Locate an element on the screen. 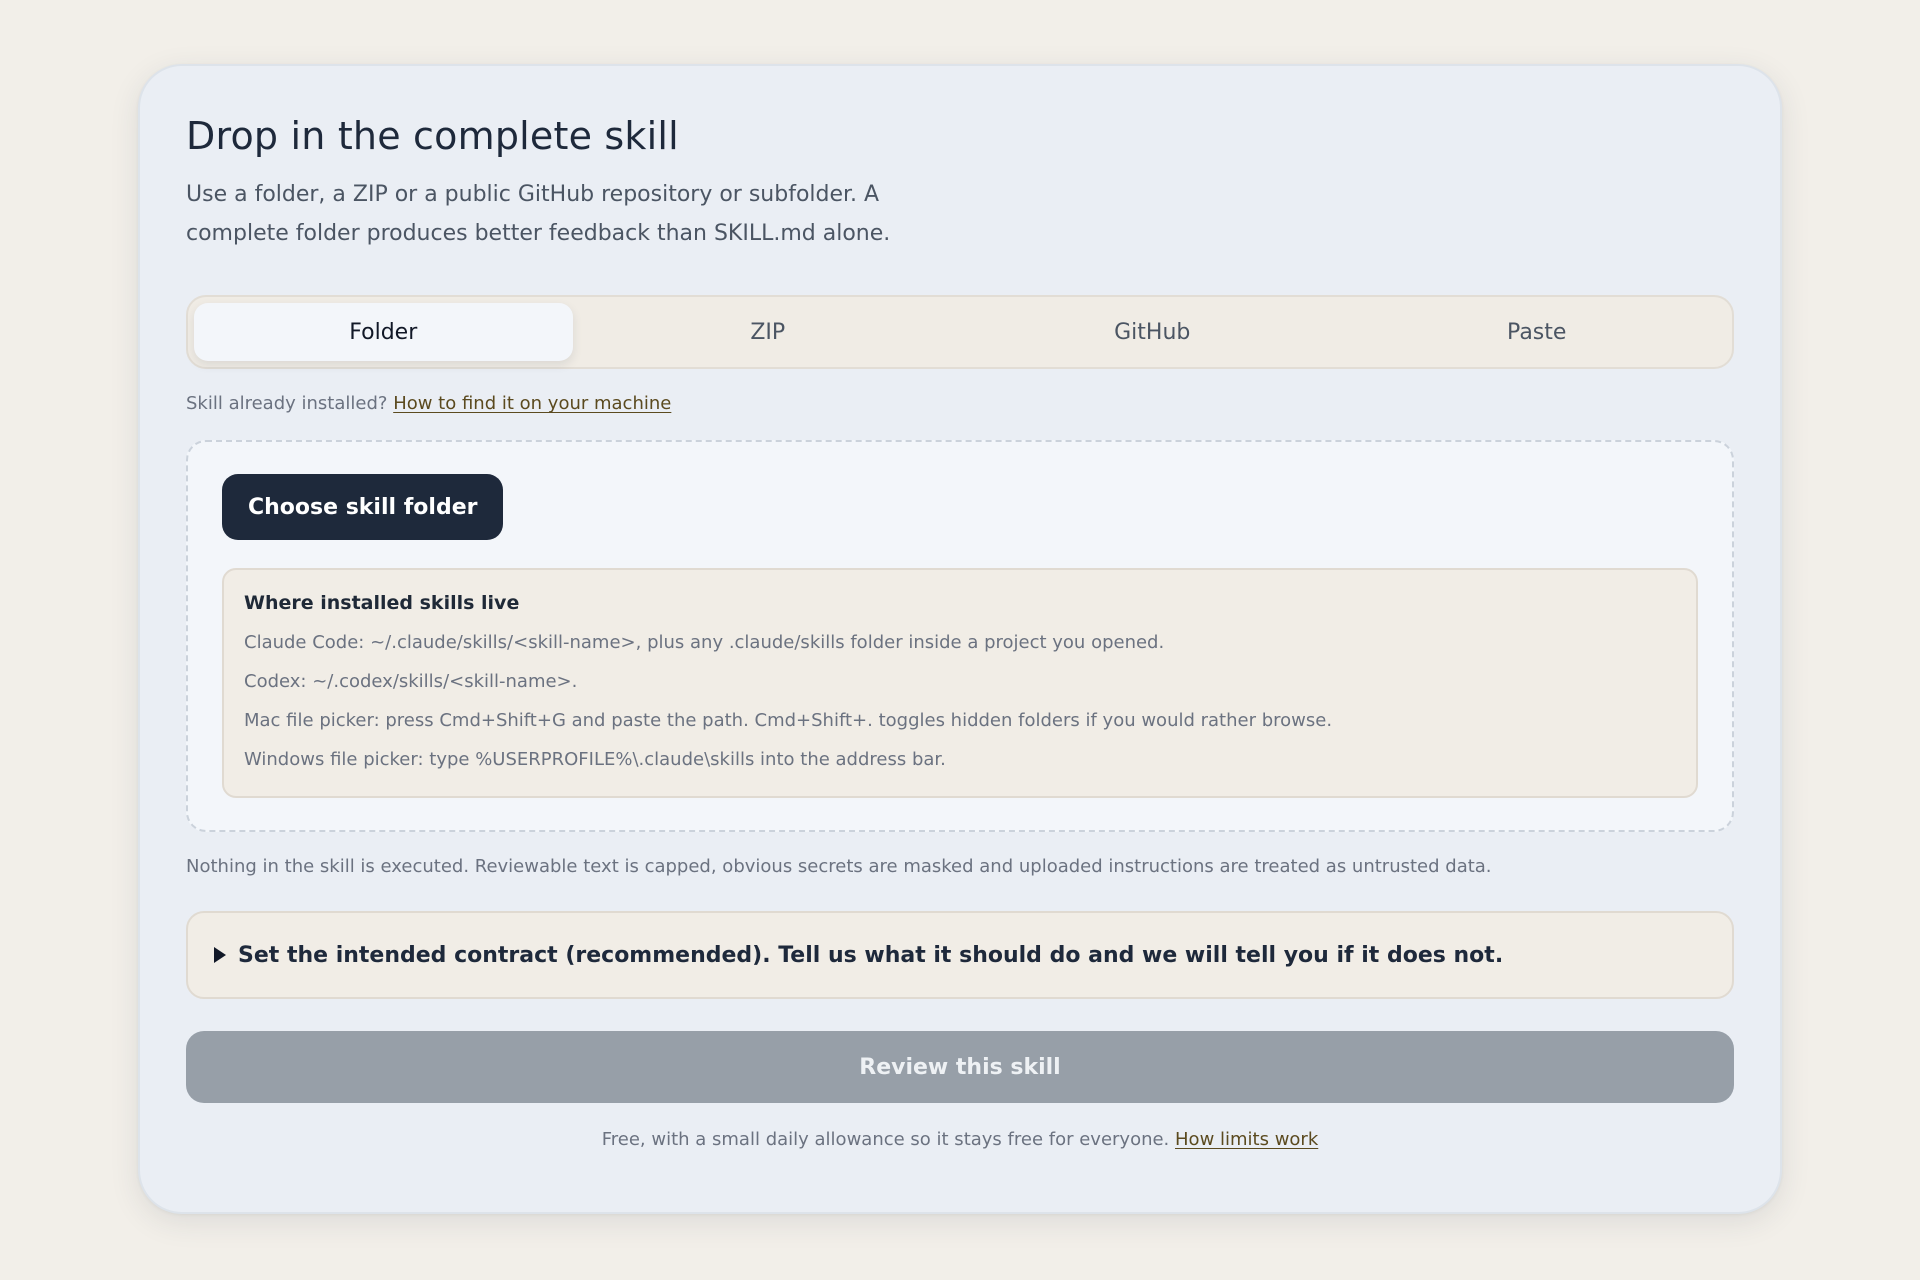 This screenshot has width=1920, height=1280. tab-folder: Folder is located at coordinates (383, 332).